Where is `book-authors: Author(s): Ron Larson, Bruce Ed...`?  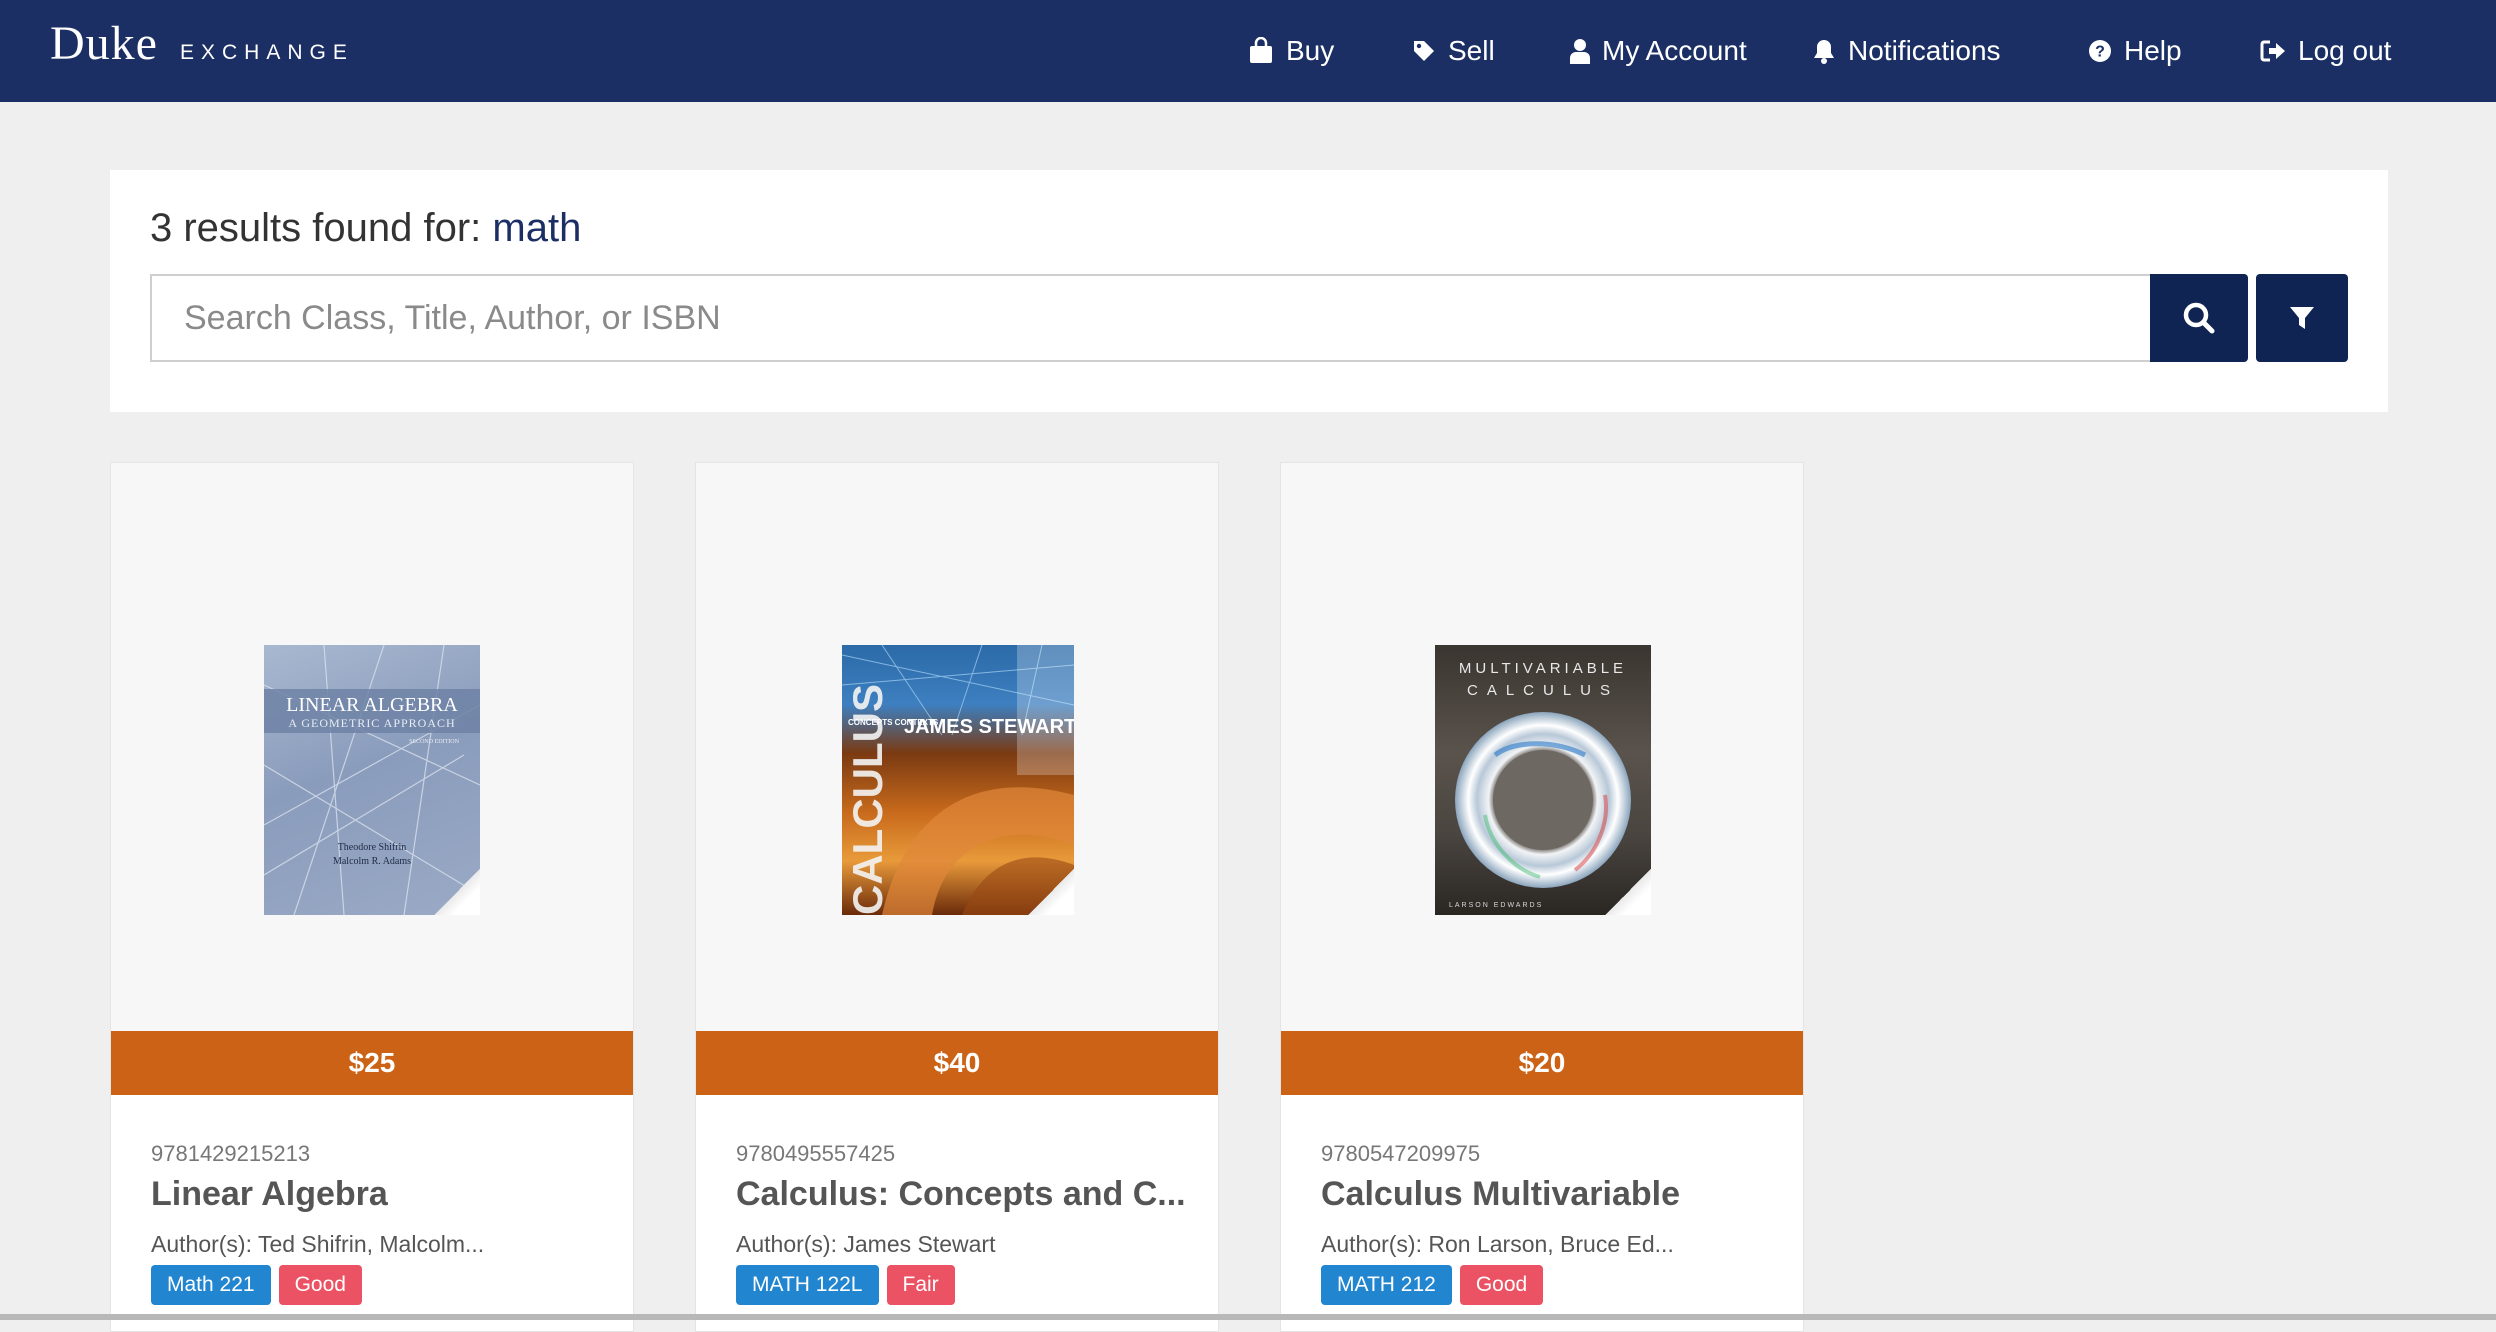 book-authors: Author(s): Ron Larson, Bruce Ed... is located at coordinates (1497, 1244).